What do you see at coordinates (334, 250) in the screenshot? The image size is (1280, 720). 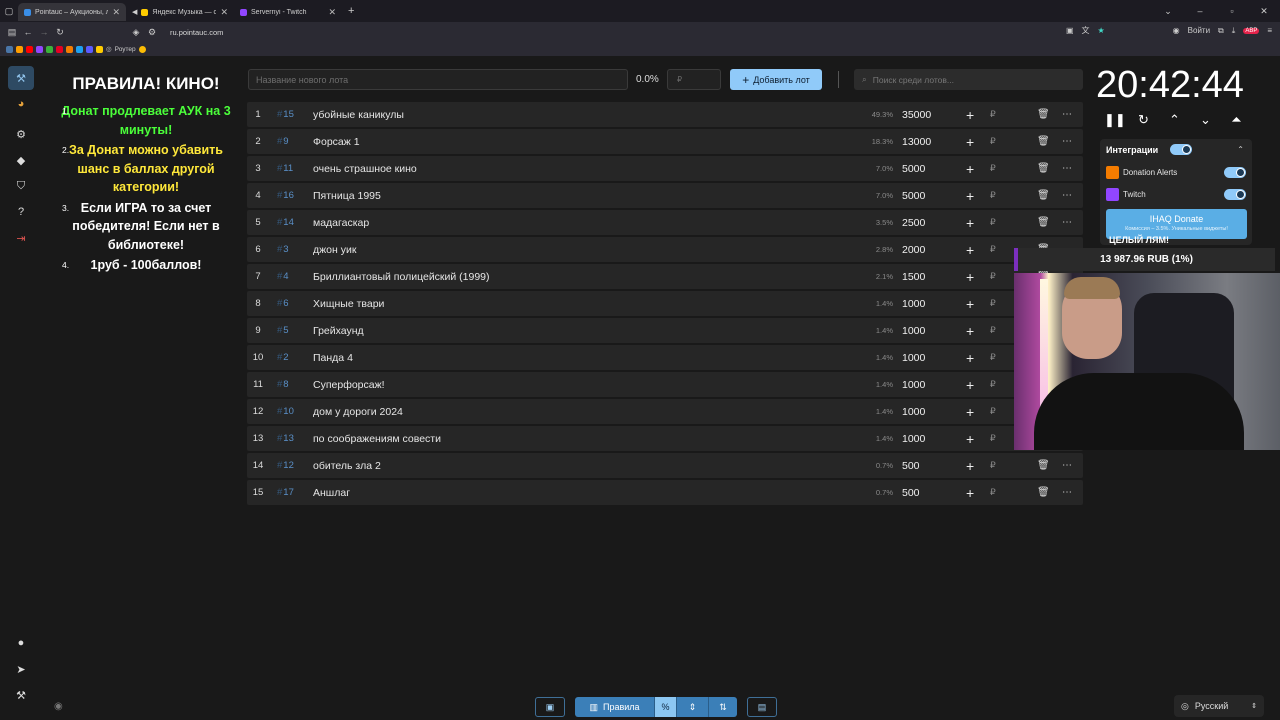 I see `lot-name: джон уик` at bounding box center [334, 250].